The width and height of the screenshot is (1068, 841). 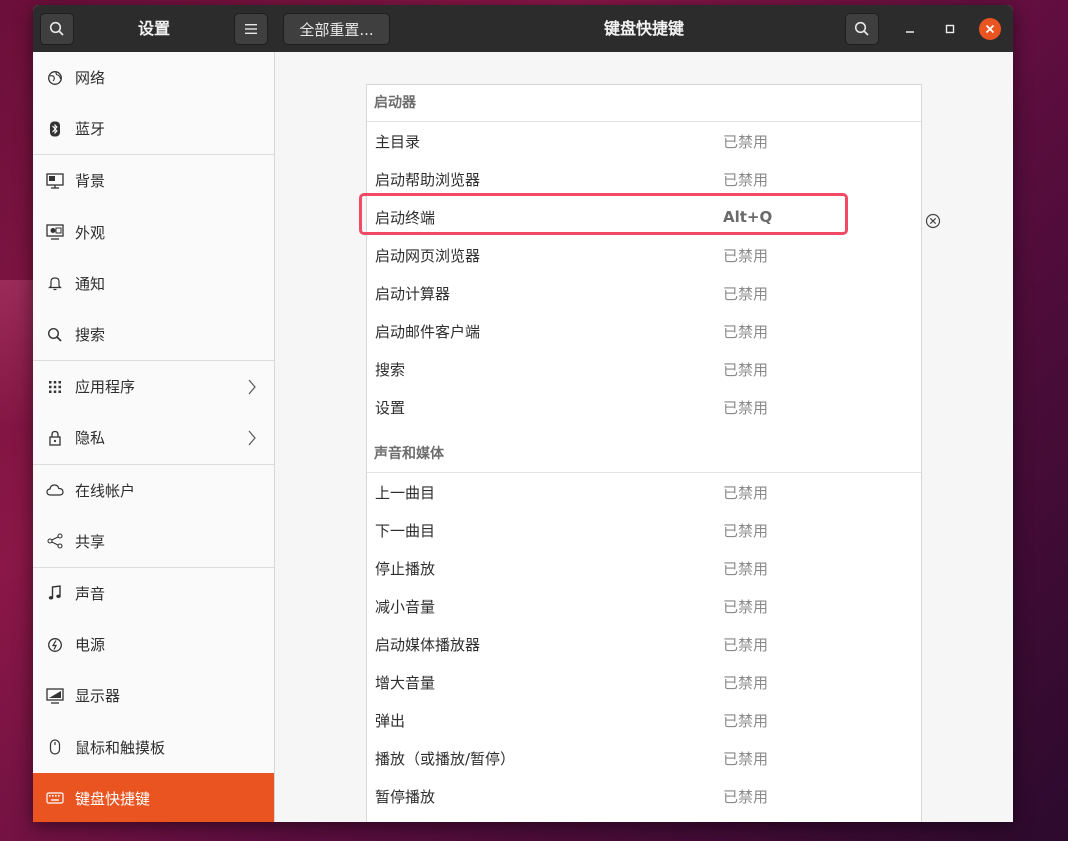 I want to click on sidebar-item-sharing: 共享, so click(x=153, y=542).